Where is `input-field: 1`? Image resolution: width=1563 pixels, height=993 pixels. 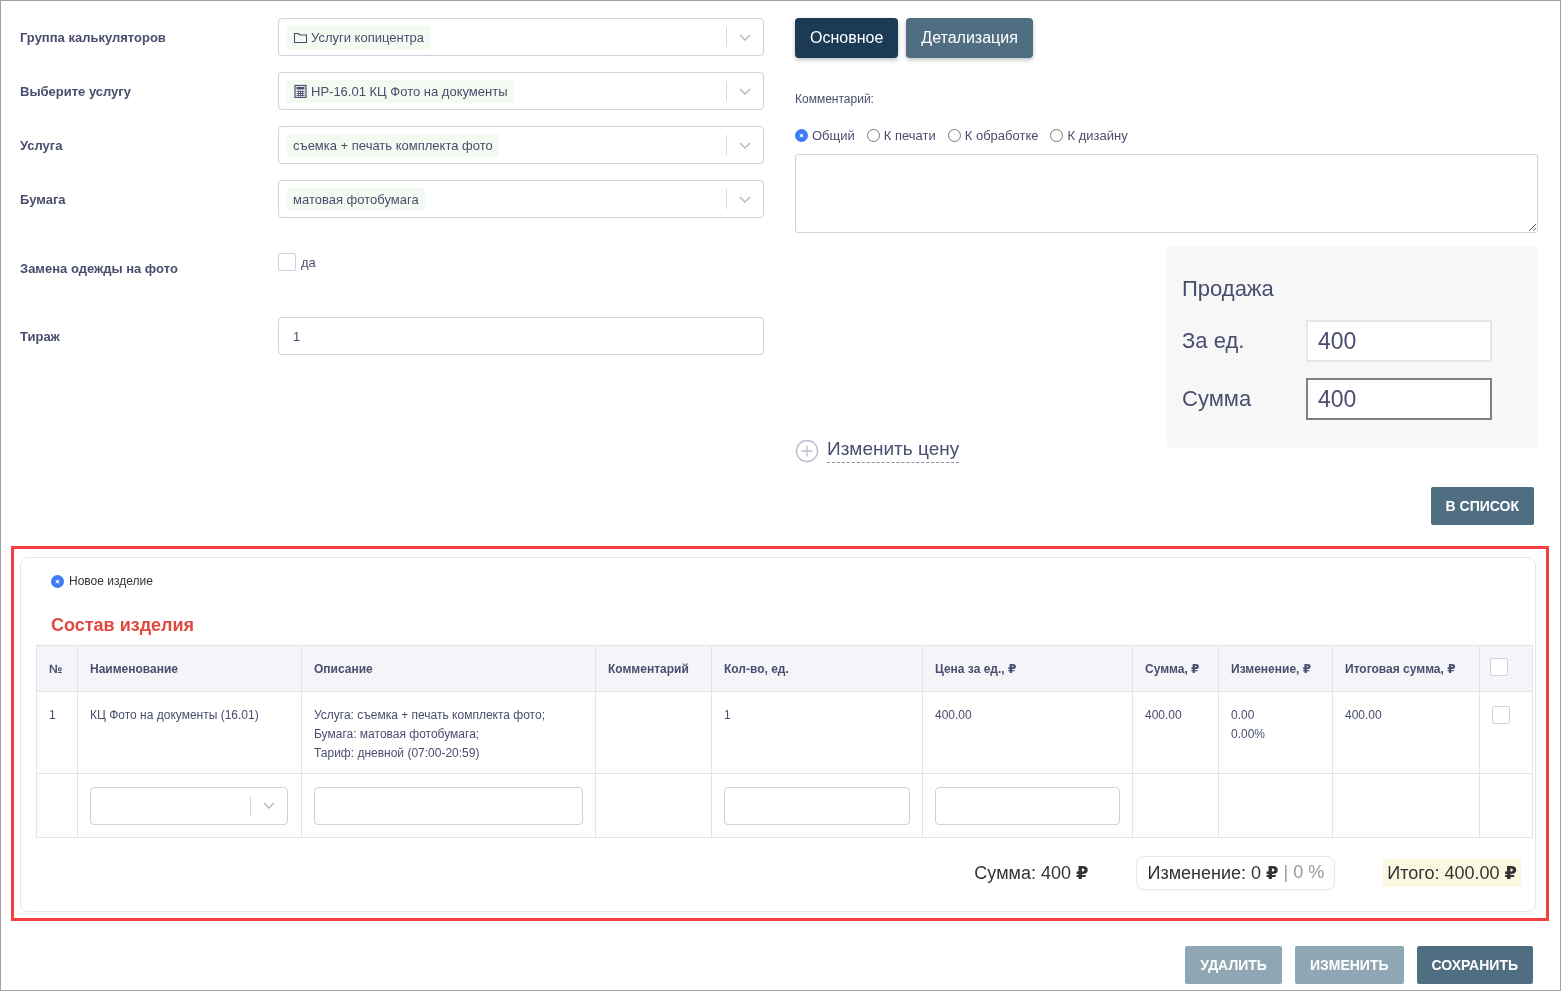
input-field: 1 is located at coordinates (521, 336).